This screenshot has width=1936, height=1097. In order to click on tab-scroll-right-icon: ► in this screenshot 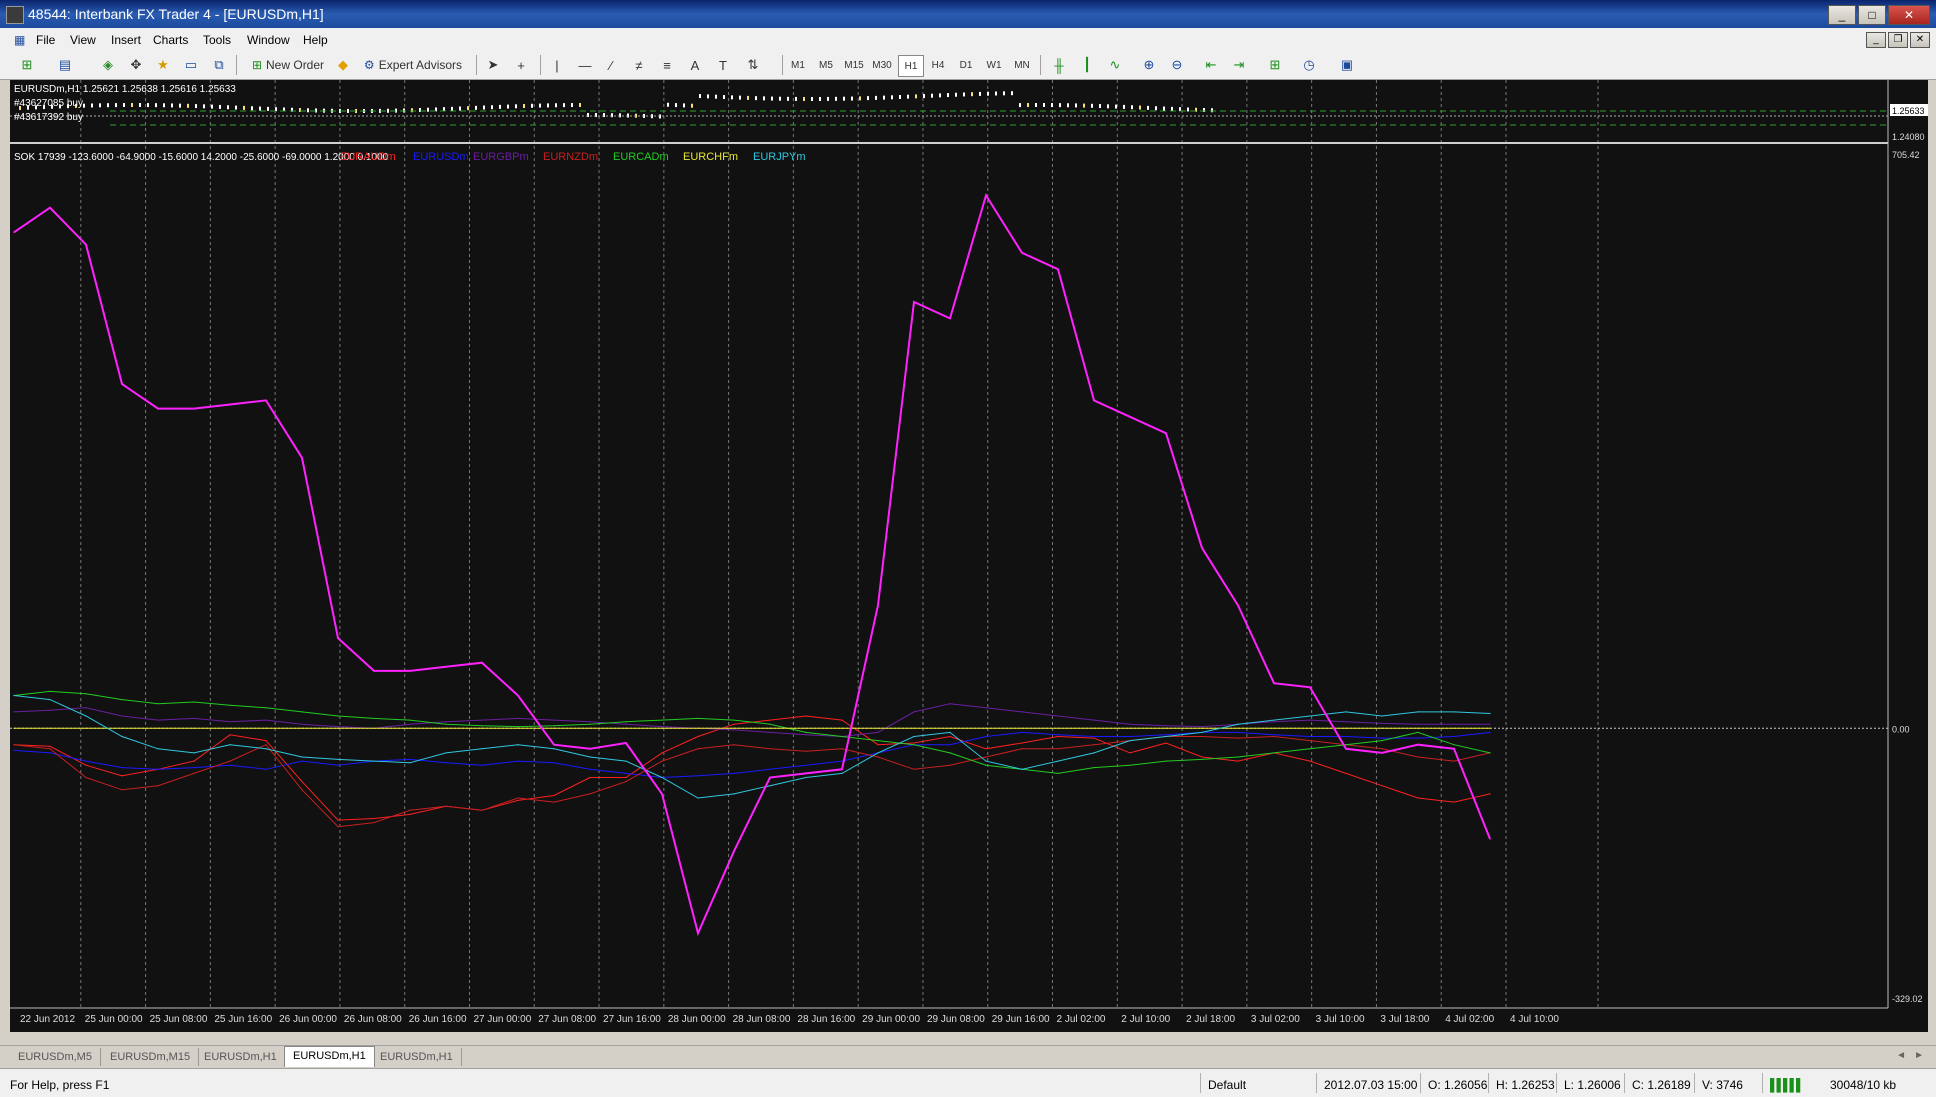, I will do `click(1919, 1055)`.